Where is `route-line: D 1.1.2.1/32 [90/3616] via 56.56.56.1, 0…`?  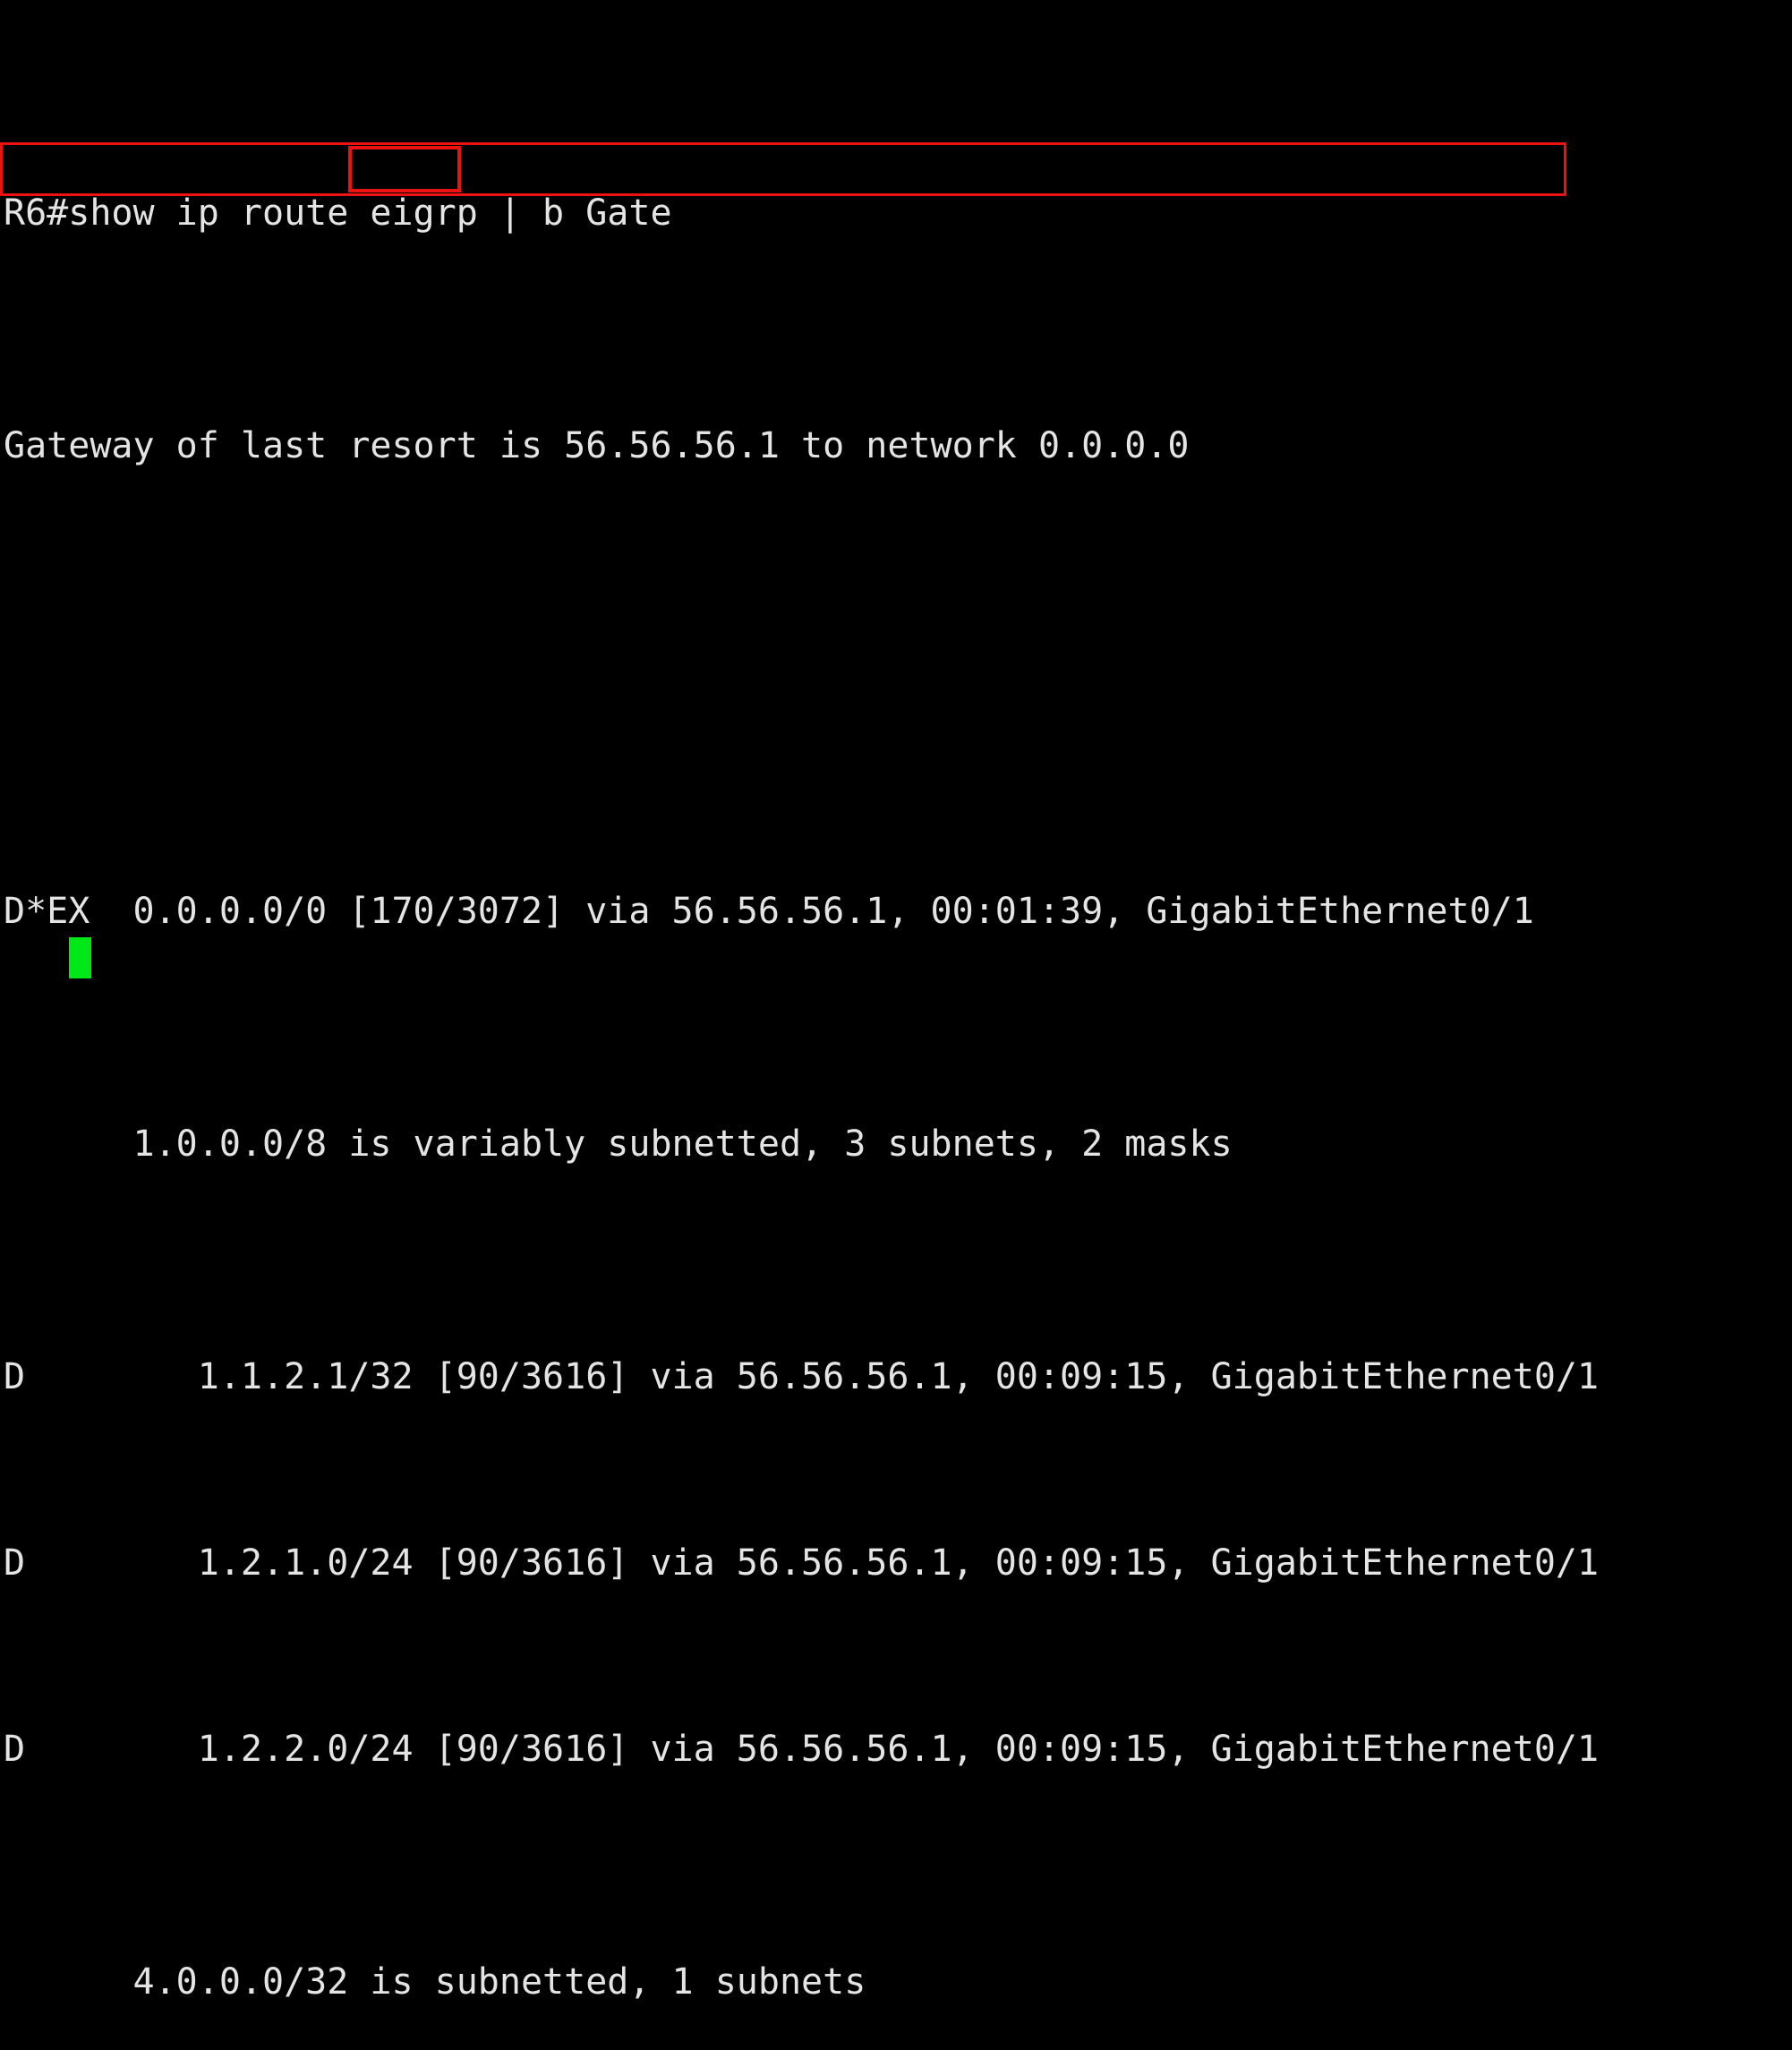 route-line: D 1.1.2.1/32 [90/3616] via 56.56.56.1, 0… is located at coordinates (802, 1376).